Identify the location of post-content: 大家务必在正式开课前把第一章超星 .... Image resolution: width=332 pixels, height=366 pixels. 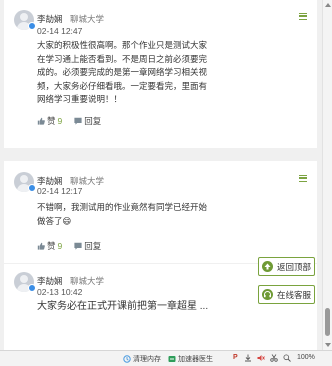
(123, 306).